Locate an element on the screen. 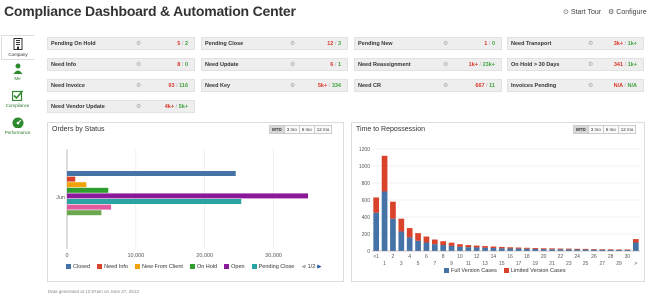  legend-item-on-hold: On Hold is located at coordinates (203, 267).